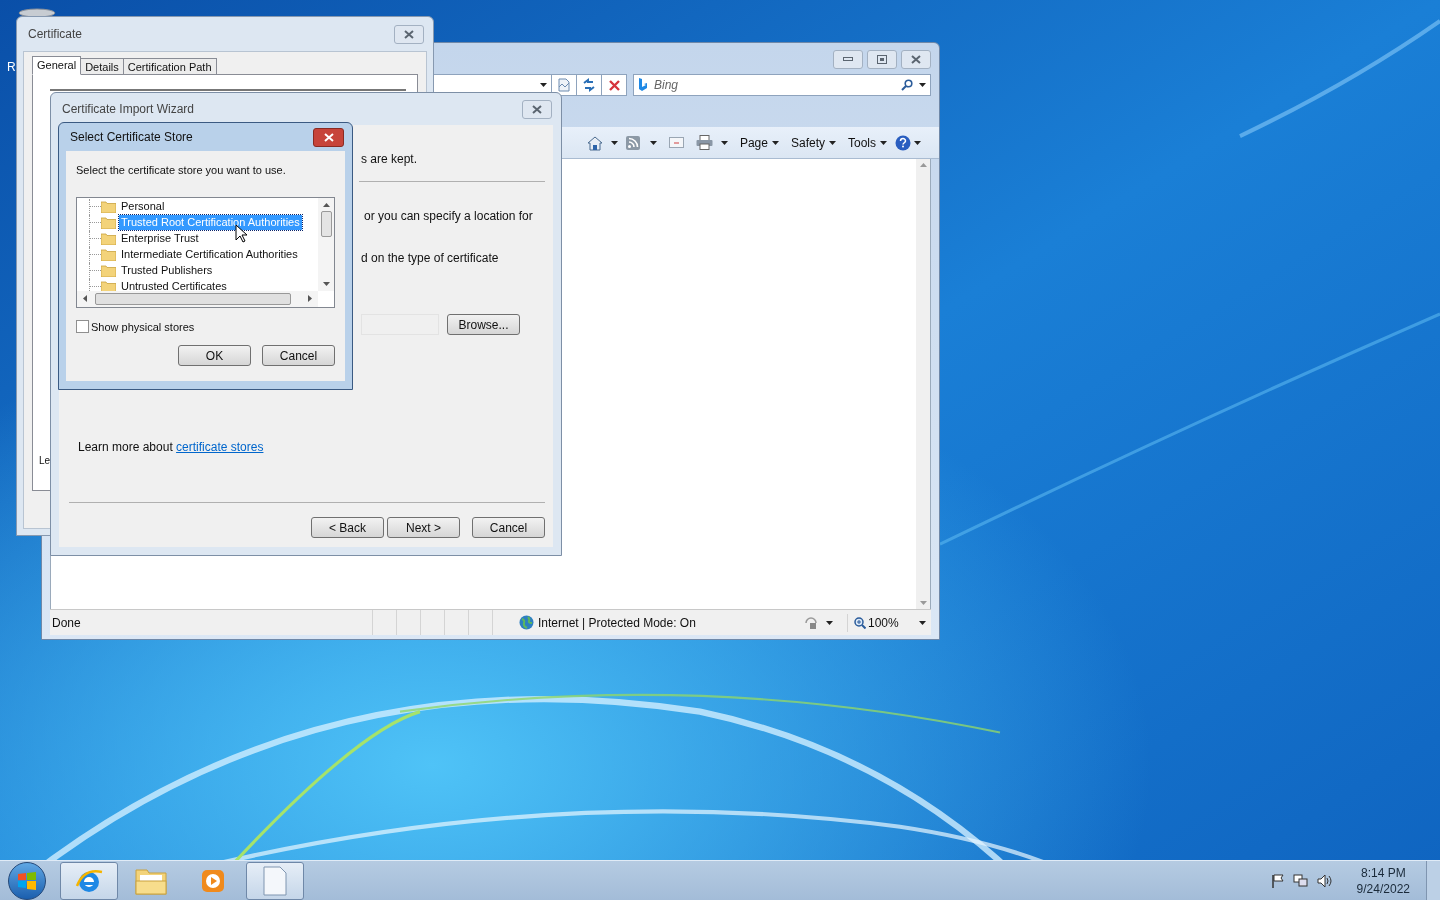 The width and height of the screenshot is (1440, 900). I want to click on start-button, so click(27, 880).